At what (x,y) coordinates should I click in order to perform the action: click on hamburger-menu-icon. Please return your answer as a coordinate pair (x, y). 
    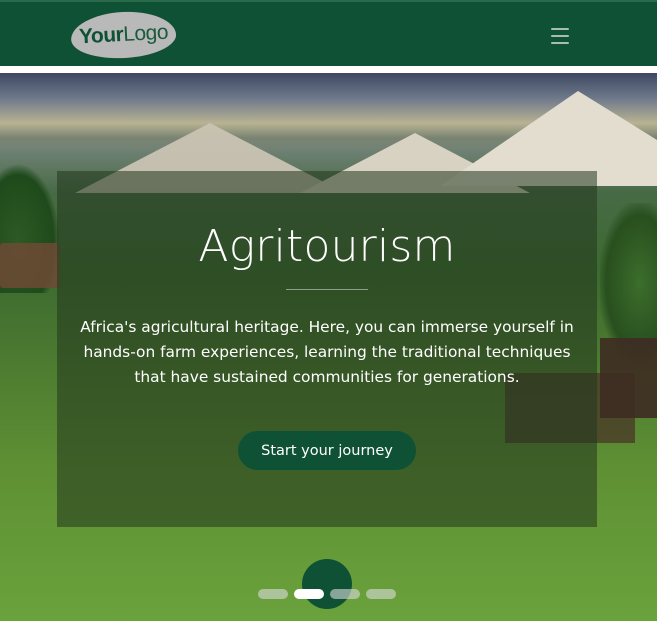
    Looking at the image, I should click on (560, 36).